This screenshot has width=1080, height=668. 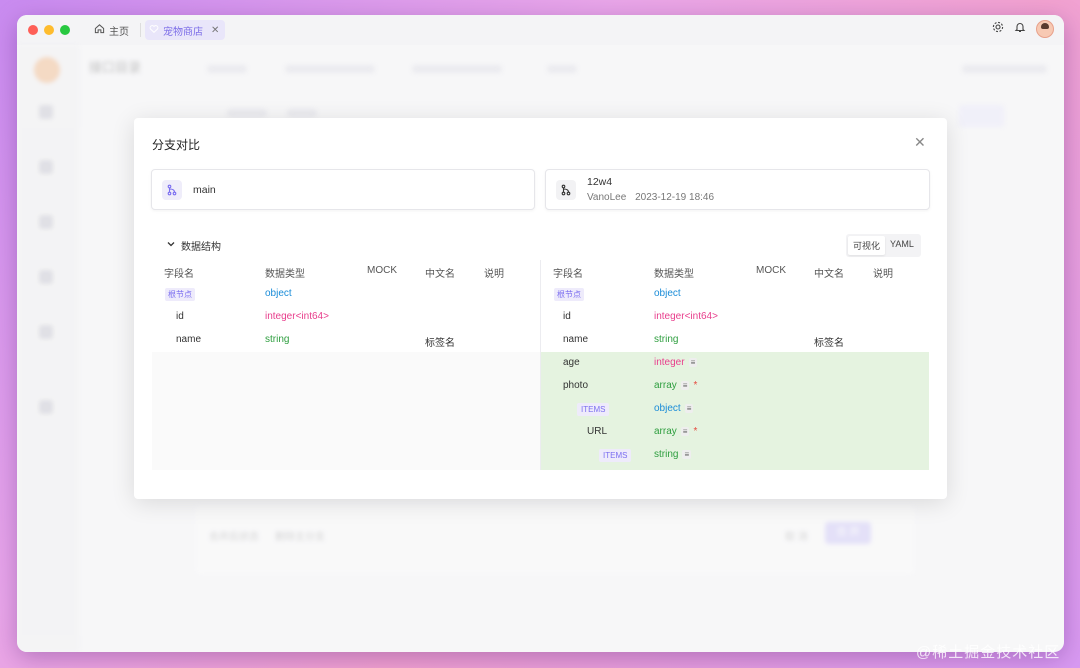 I want to click on field-type-cell: integer ≡, so click(x=676, y=362).